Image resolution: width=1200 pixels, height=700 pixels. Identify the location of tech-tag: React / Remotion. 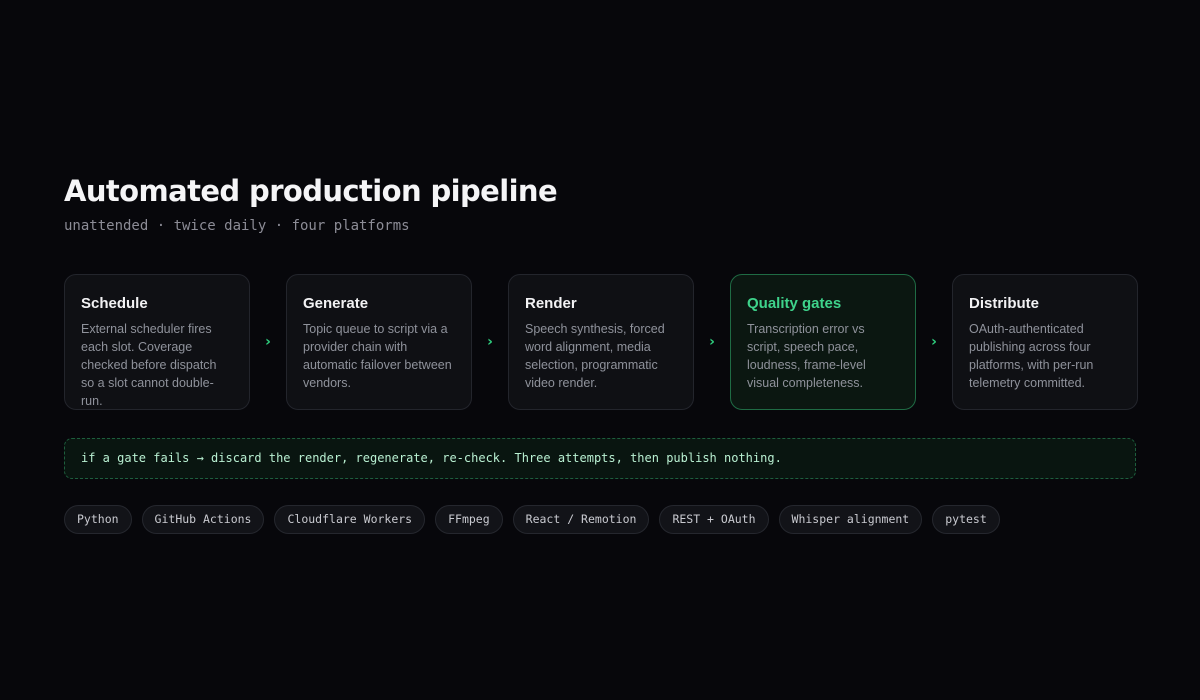
(581, 519).